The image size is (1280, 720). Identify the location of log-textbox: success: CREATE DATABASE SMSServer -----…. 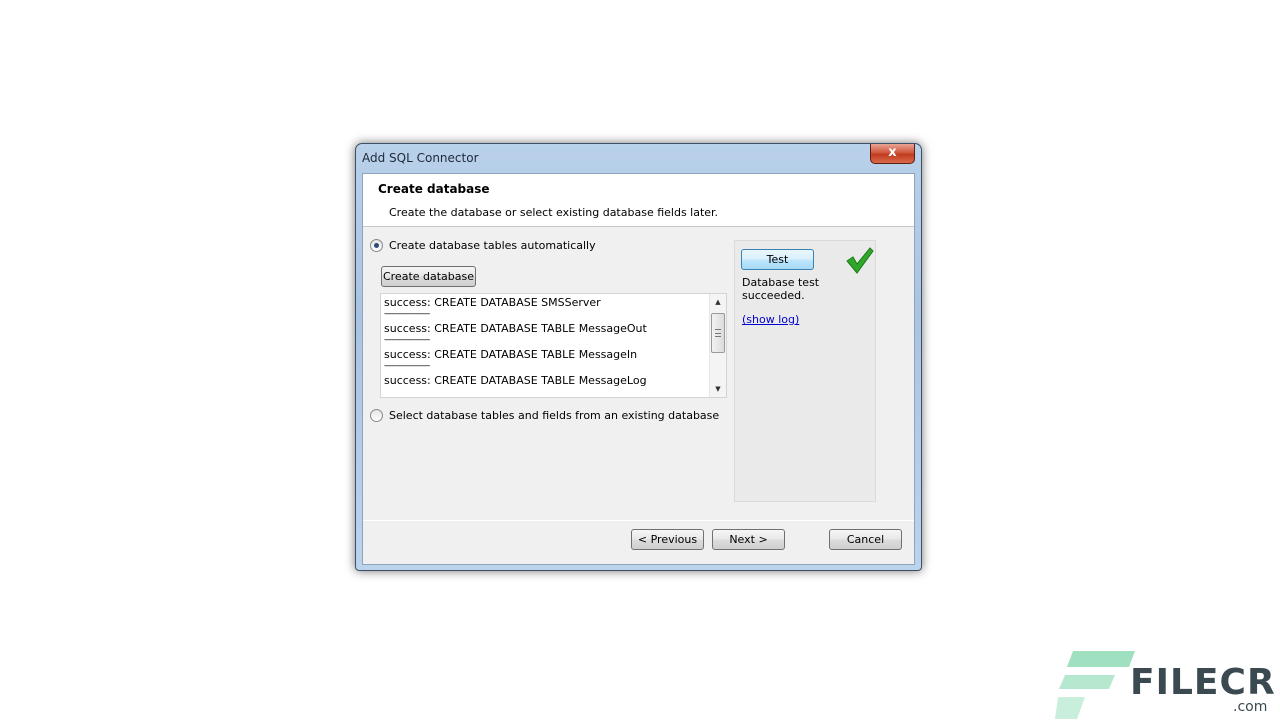
(553, 345).